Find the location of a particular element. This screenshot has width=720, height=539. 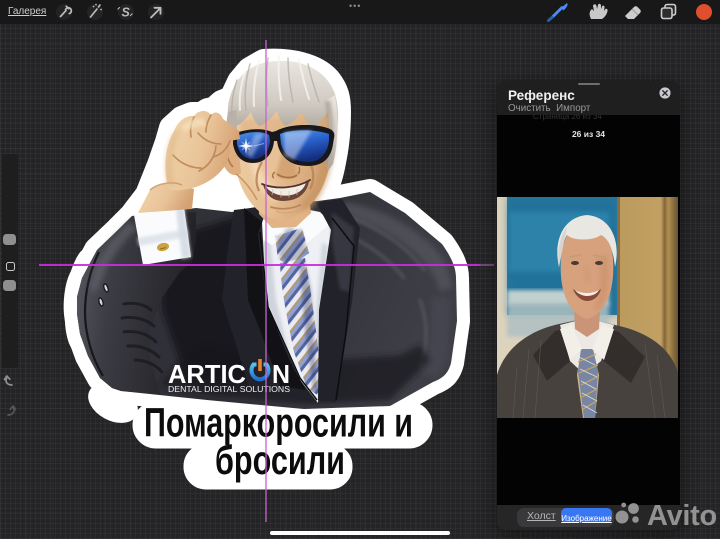

svg-text: бросили is located at coordinates (280, 460).